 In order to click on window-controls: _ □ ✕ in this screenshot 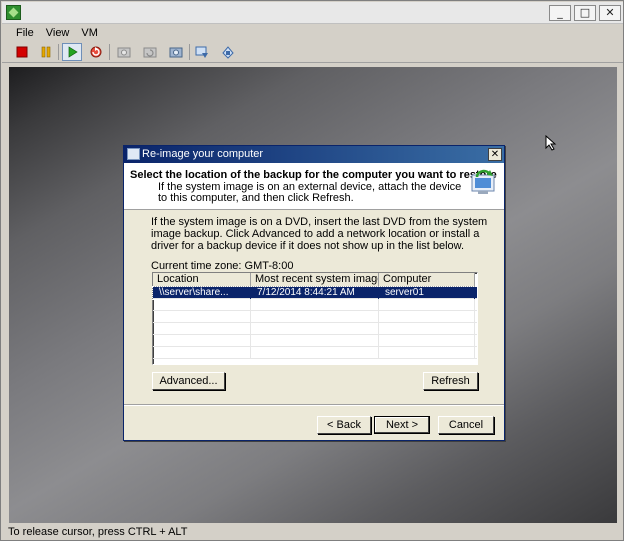, I will do `click(585, 13)`.